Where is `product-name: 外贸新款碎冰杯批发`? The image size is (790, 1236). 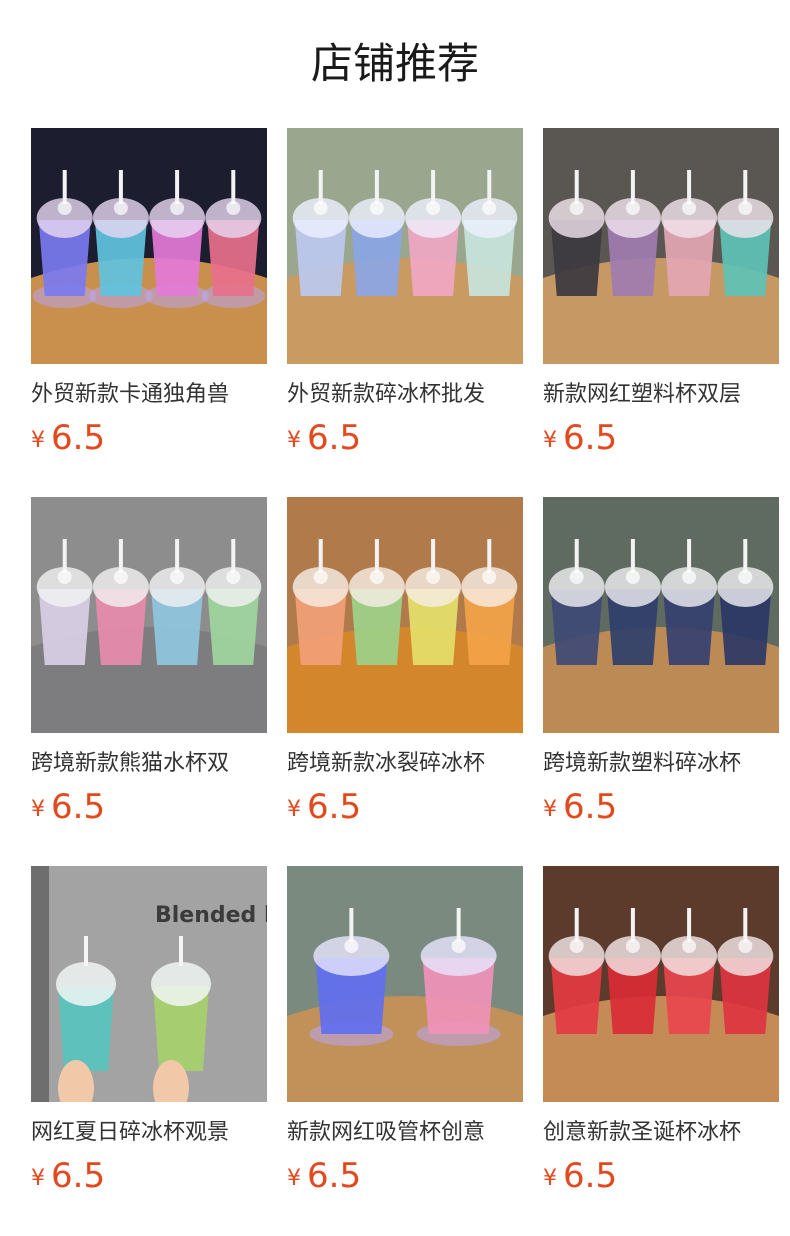 product-name: 外贸新款碎冰杯批发 is located at coordinates (405, 395).